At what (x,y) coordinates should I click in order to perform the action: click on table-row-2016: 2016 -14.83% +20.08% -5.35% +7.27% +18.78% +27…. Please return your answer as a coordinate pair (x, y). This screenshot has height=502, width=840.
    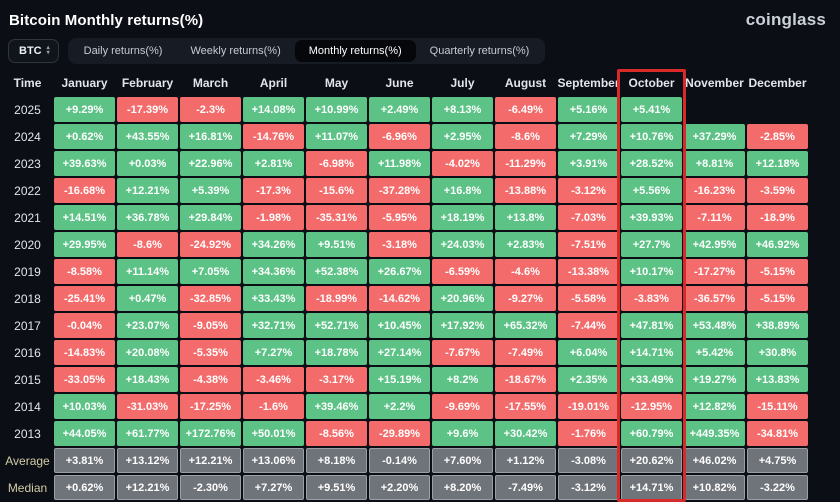
    Looking at the image, I should click on (420, 352).